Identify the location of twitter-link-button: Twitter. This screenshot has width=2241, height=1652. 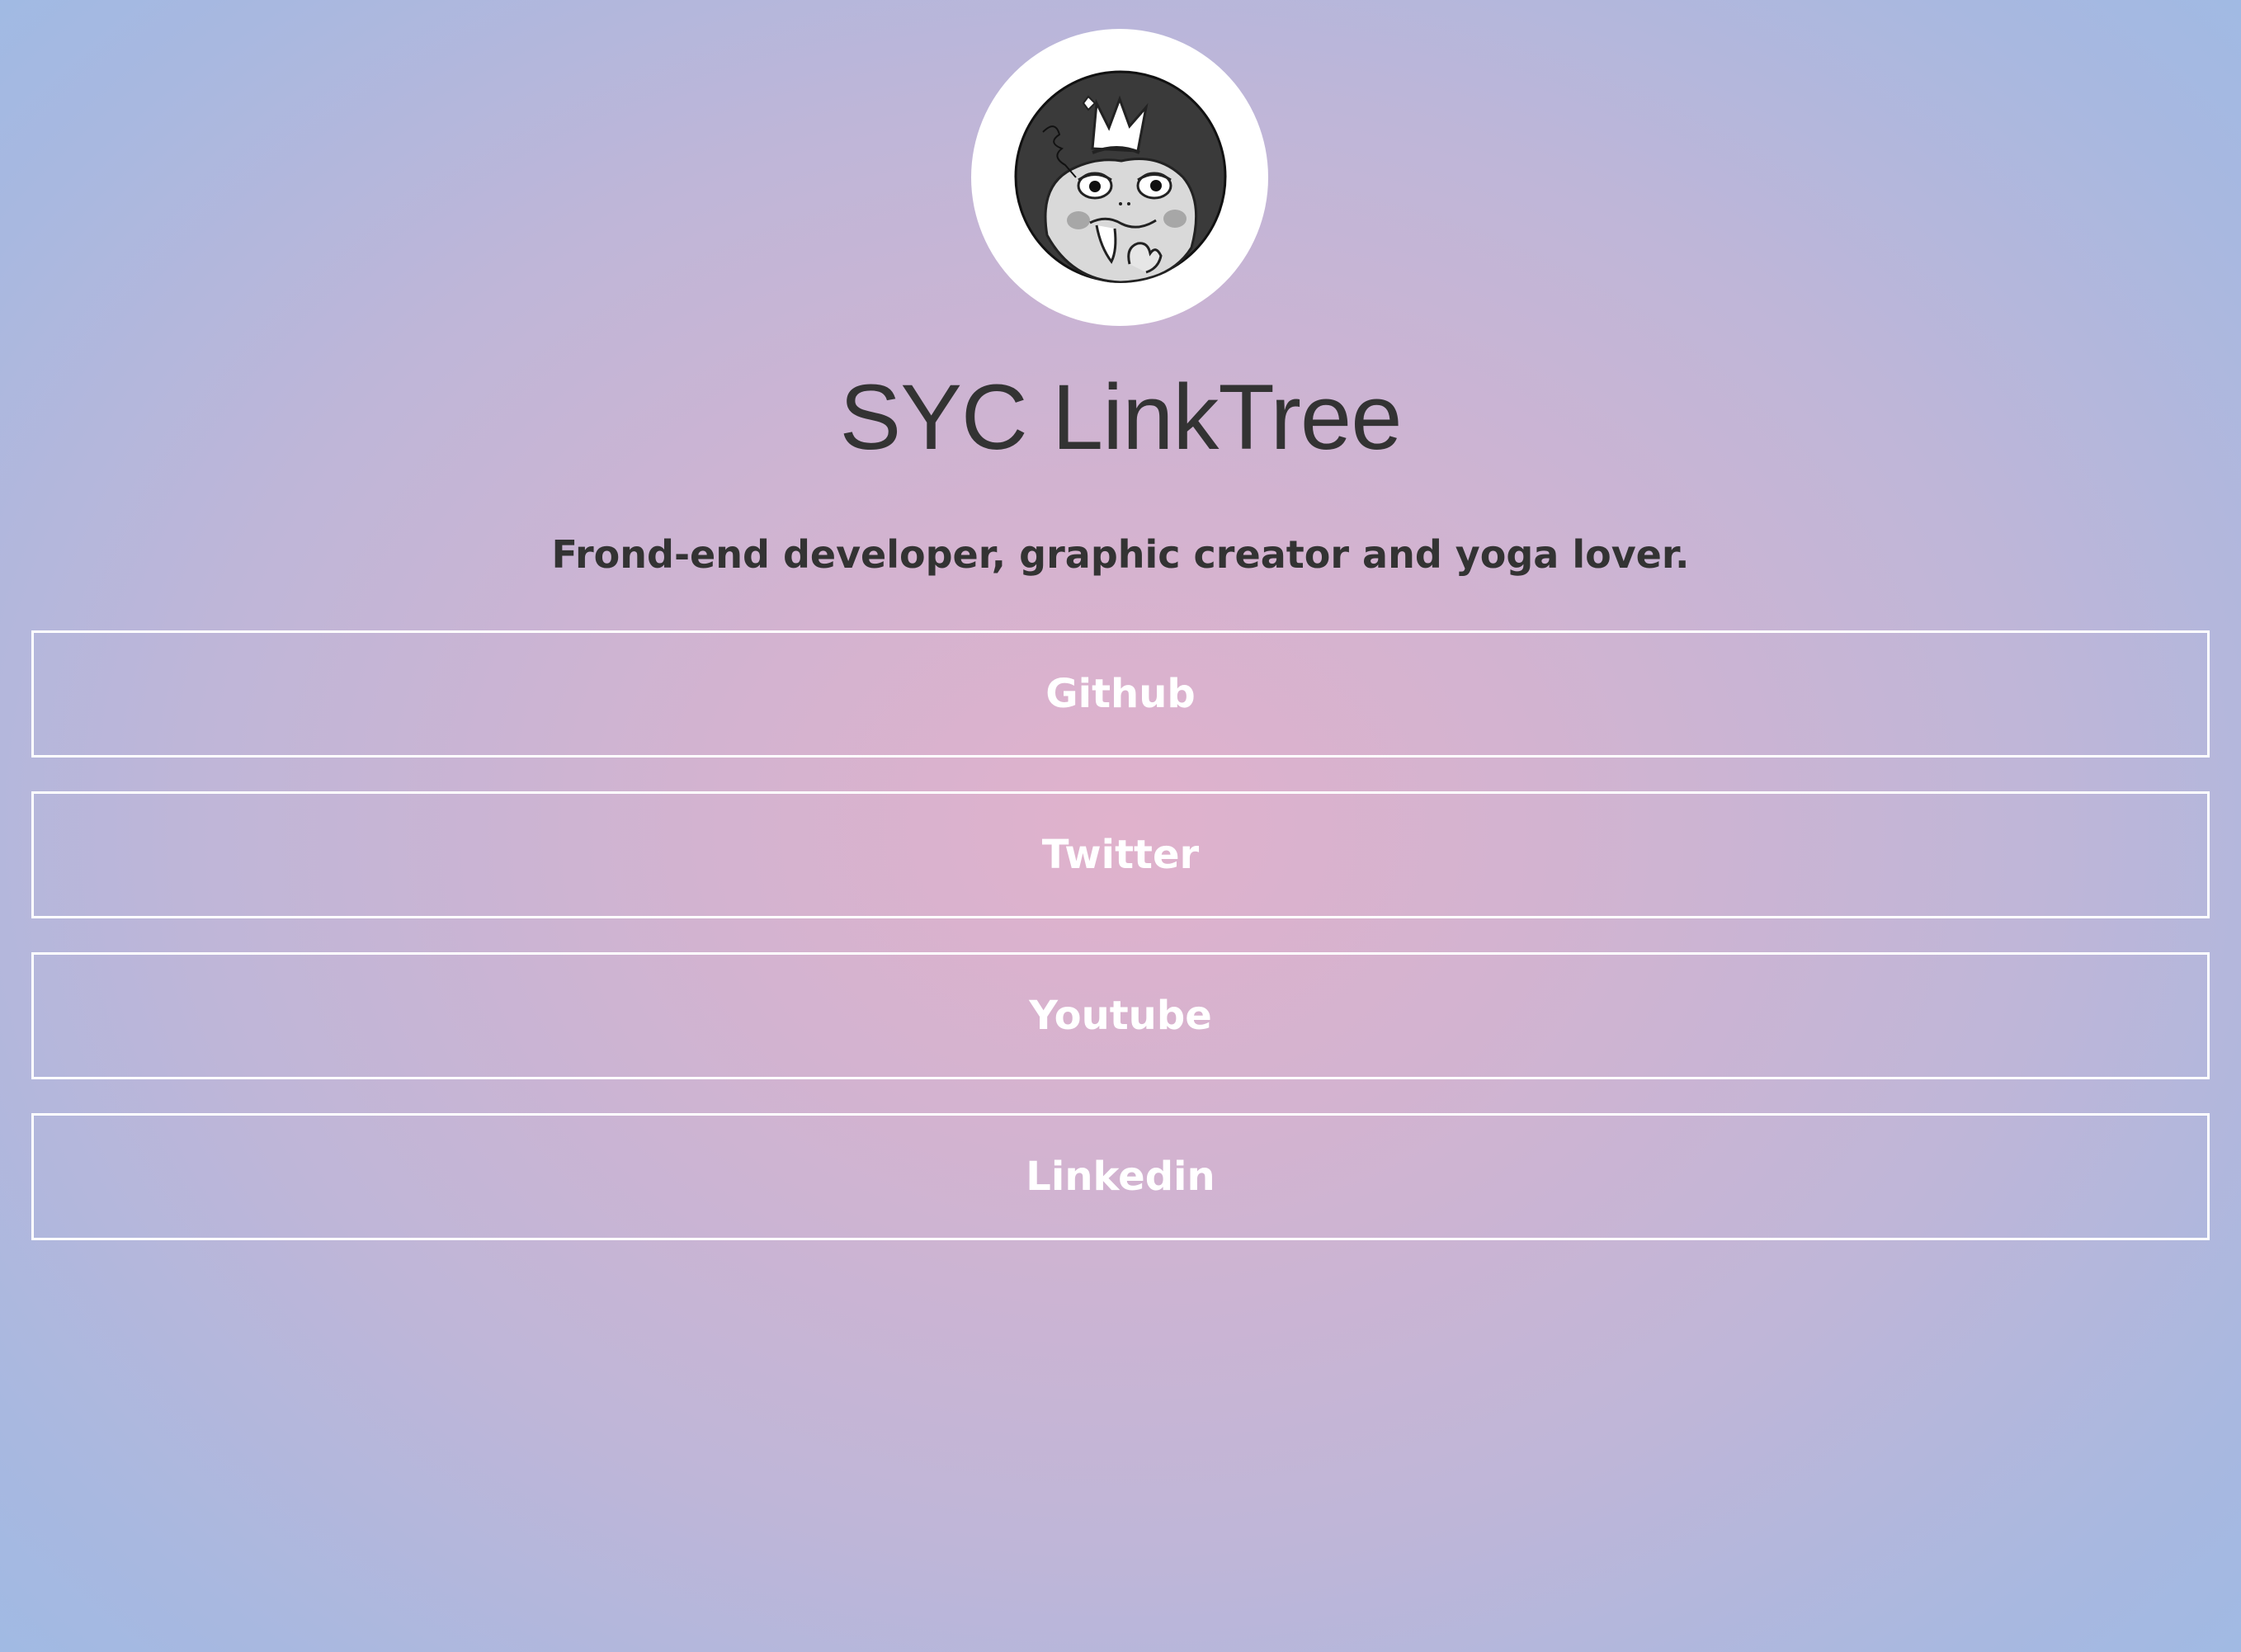
(1120, 855).